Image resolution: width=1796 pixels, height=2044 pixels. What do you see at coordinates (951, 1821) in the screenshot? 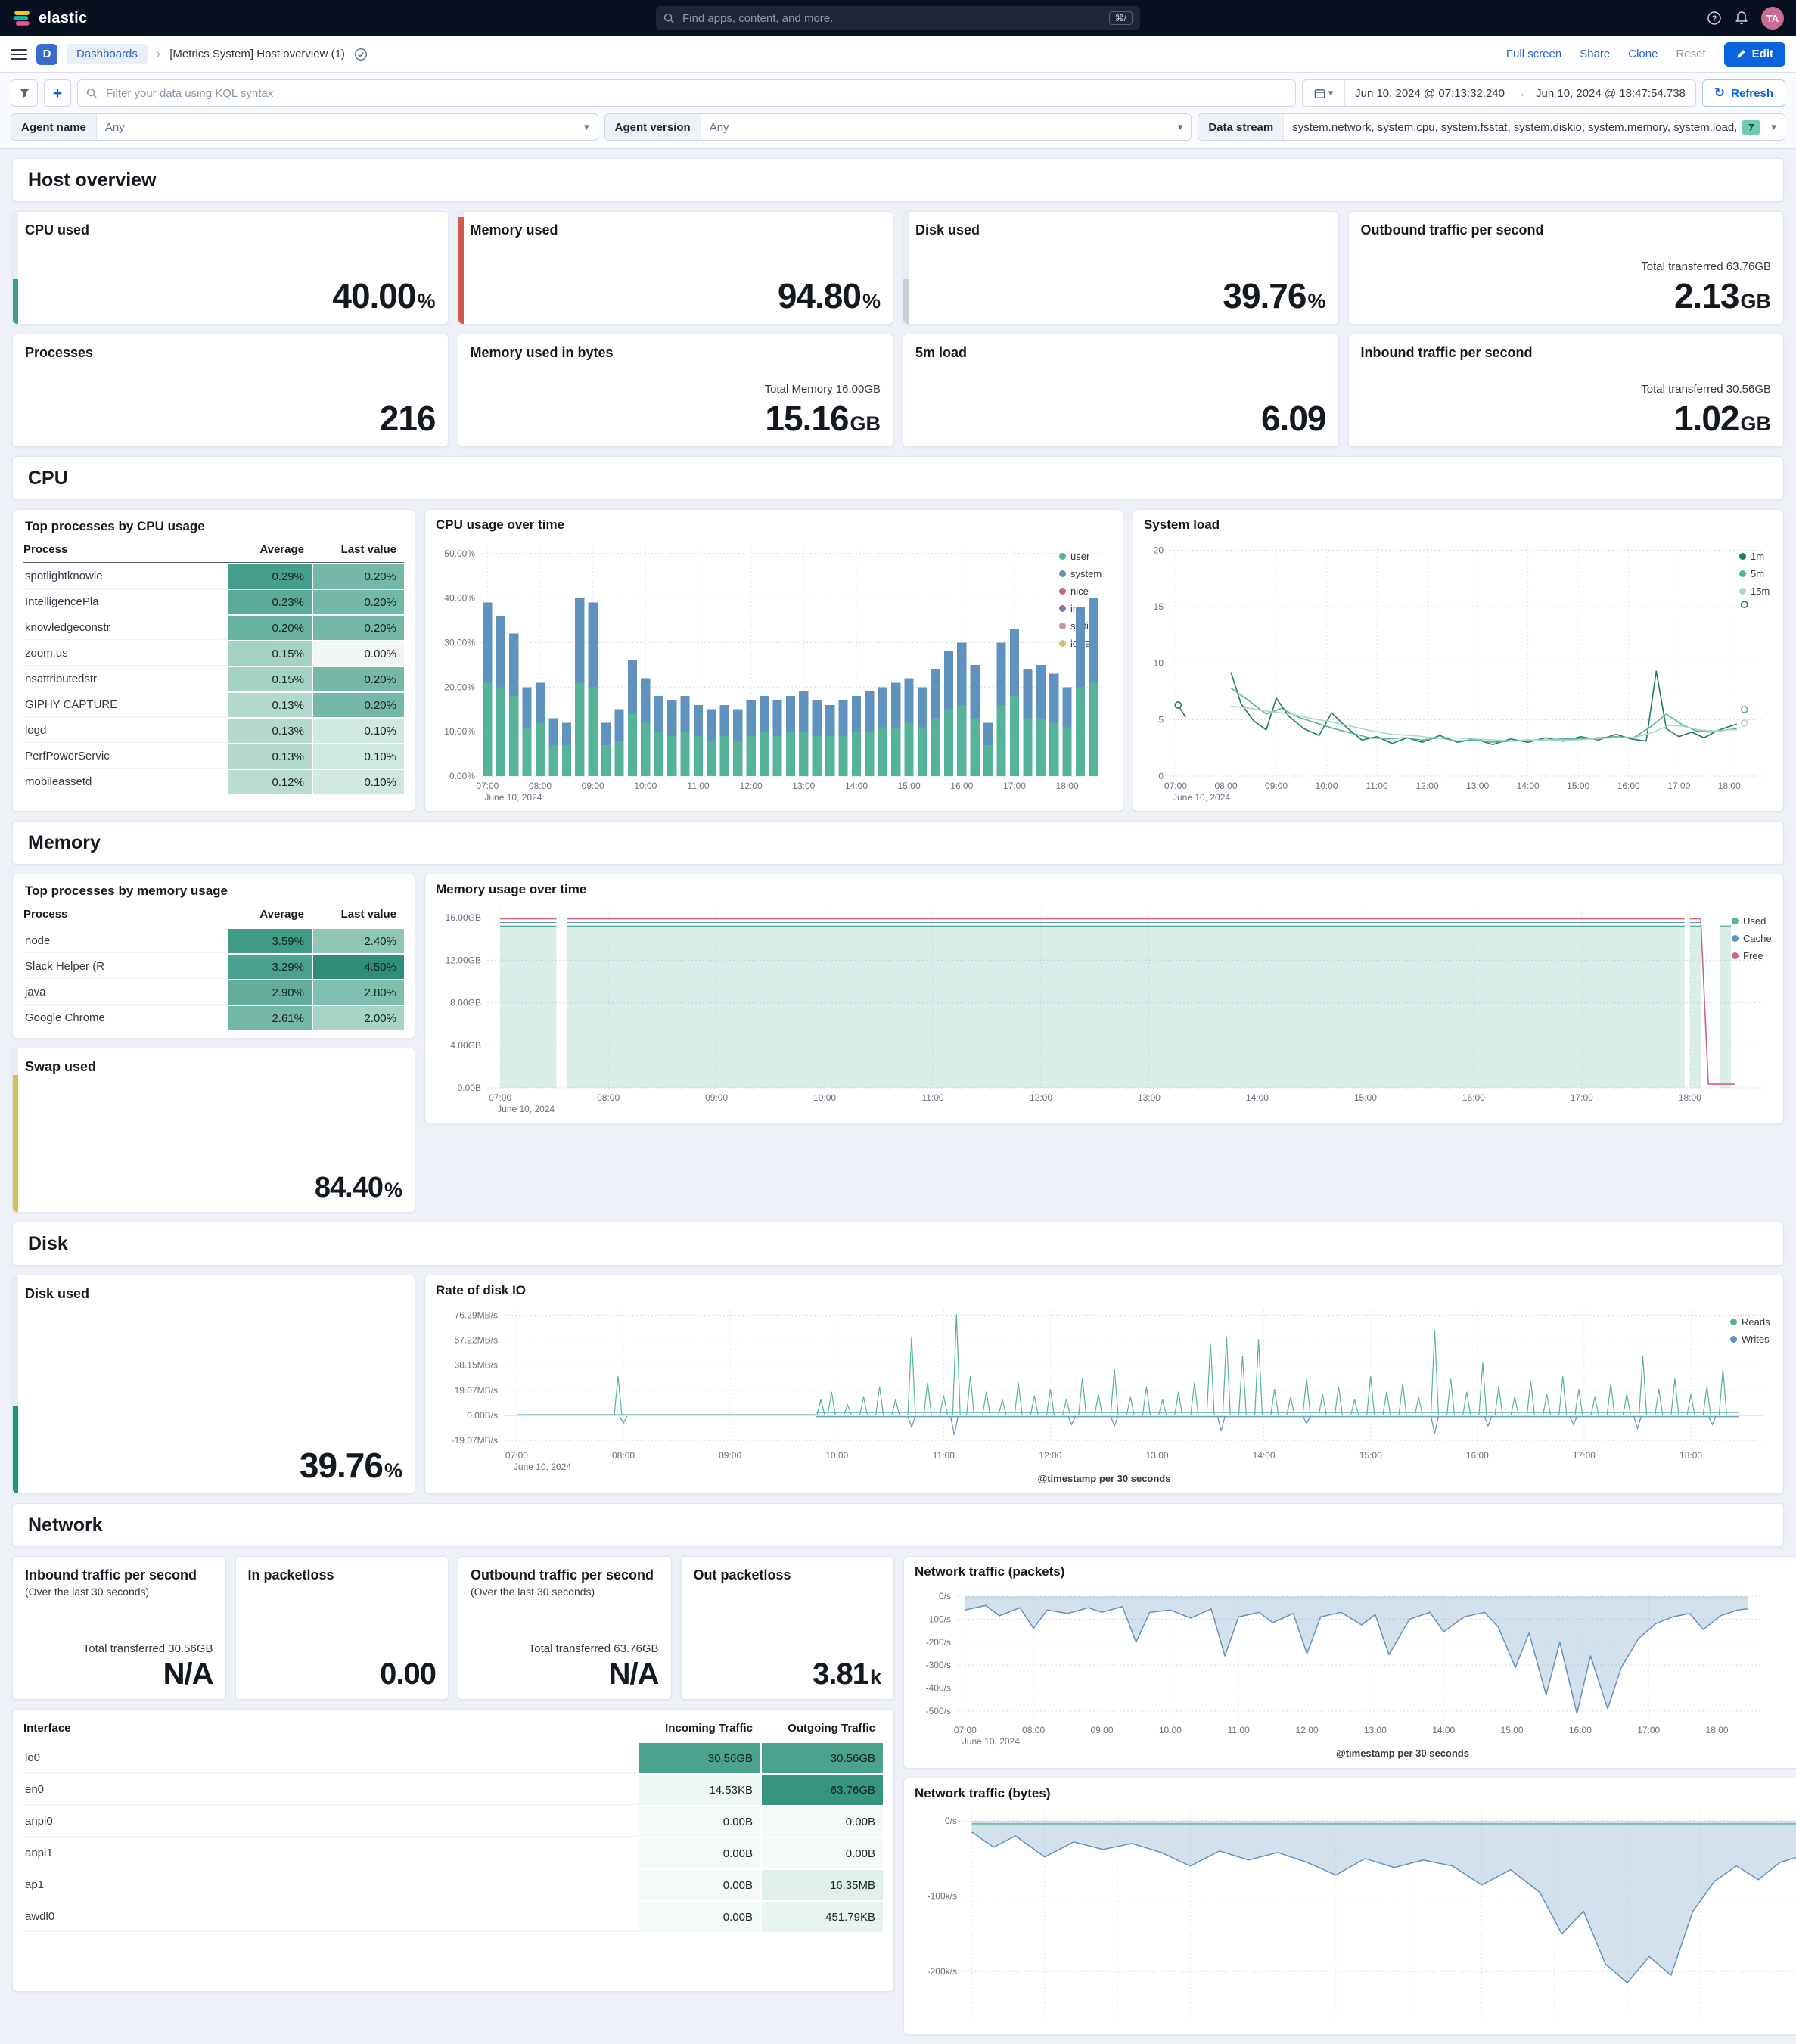
I see `svg-text: 0/s` at bounding box center [951, 1821].